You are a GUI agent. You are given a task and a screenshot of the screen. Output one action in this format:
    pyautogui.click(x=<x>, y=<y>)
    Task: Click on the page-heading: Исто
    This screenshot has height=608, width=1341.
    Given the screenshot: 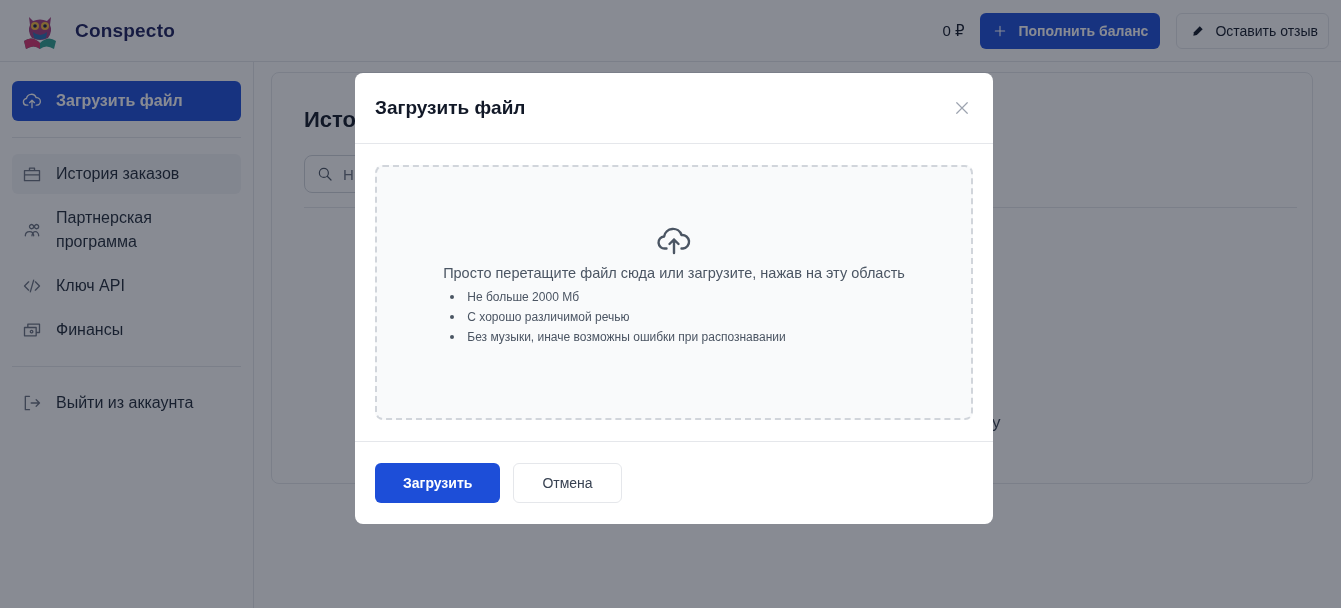 What is the action you would take?
    pyautogui.click(x=330, y=120)
    